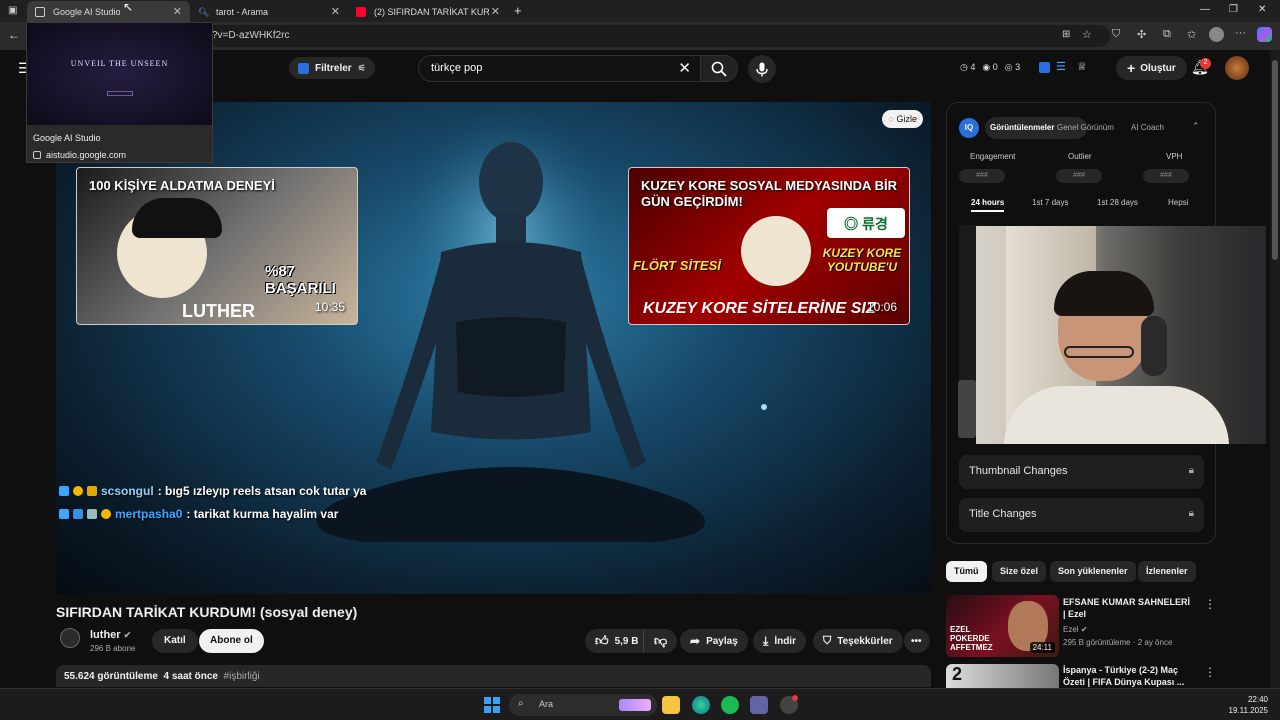  Describe the element at coordinates (1191, 34) in the screenshot. I see `favorites-icon: ✩` at that location.